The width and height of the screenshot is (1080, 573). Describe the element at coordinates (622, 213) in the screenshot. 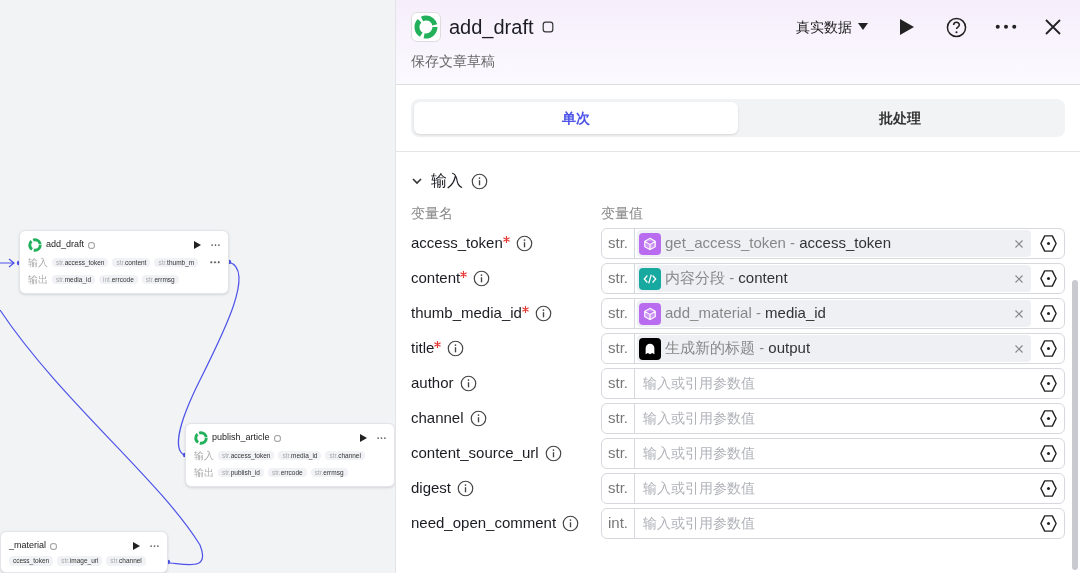

I see `column-header: 变量值` at that location.